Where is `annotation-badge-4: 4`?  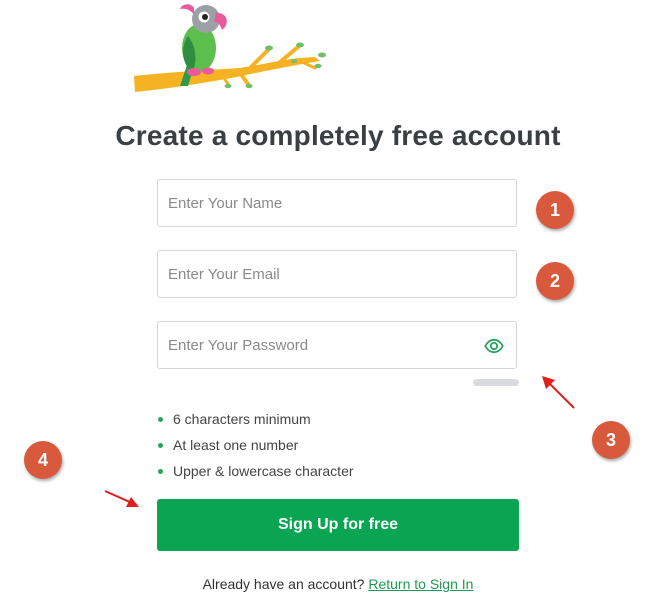 annotation-badge-4: 4 is located at coordinates (43, 460).